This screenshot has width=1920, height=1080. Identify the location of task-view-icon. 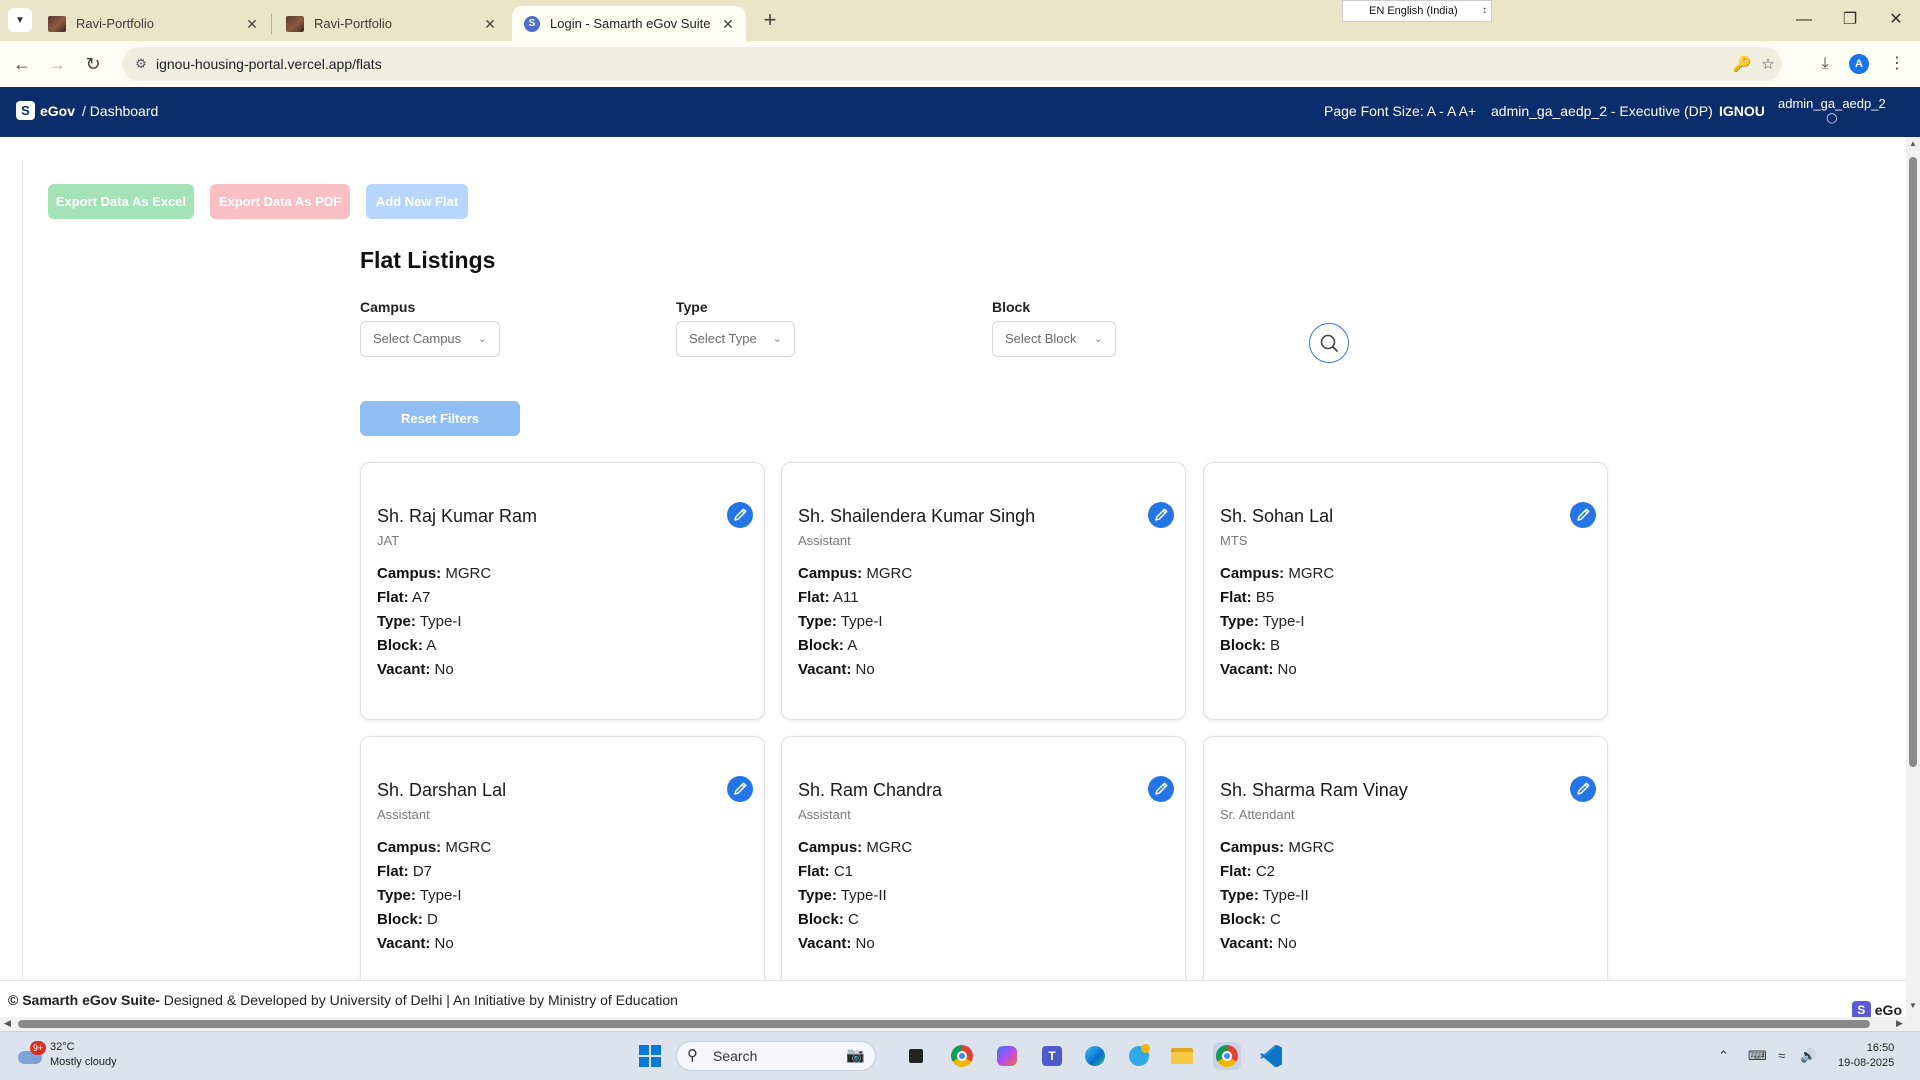
(916, 1056).